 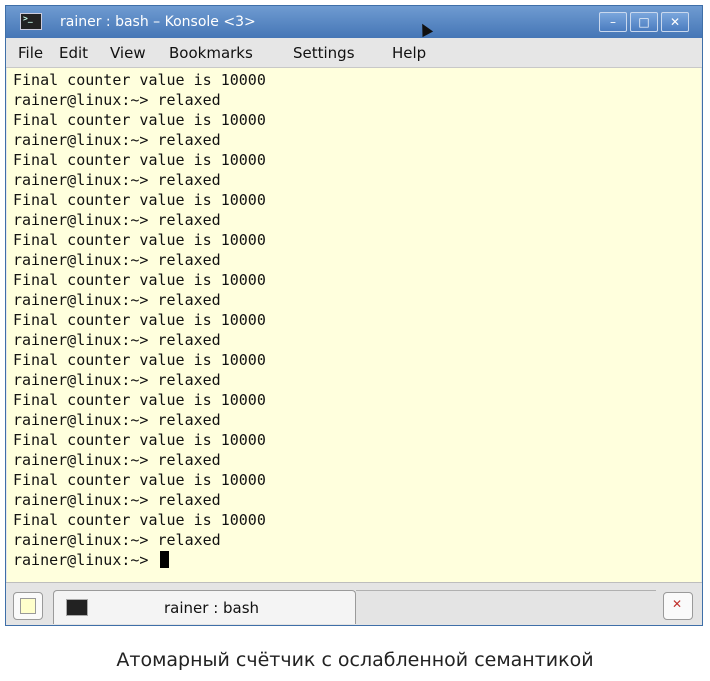 I want to click on terminal-prompt: rainer@linux:~>, so click(x=85, y=560).